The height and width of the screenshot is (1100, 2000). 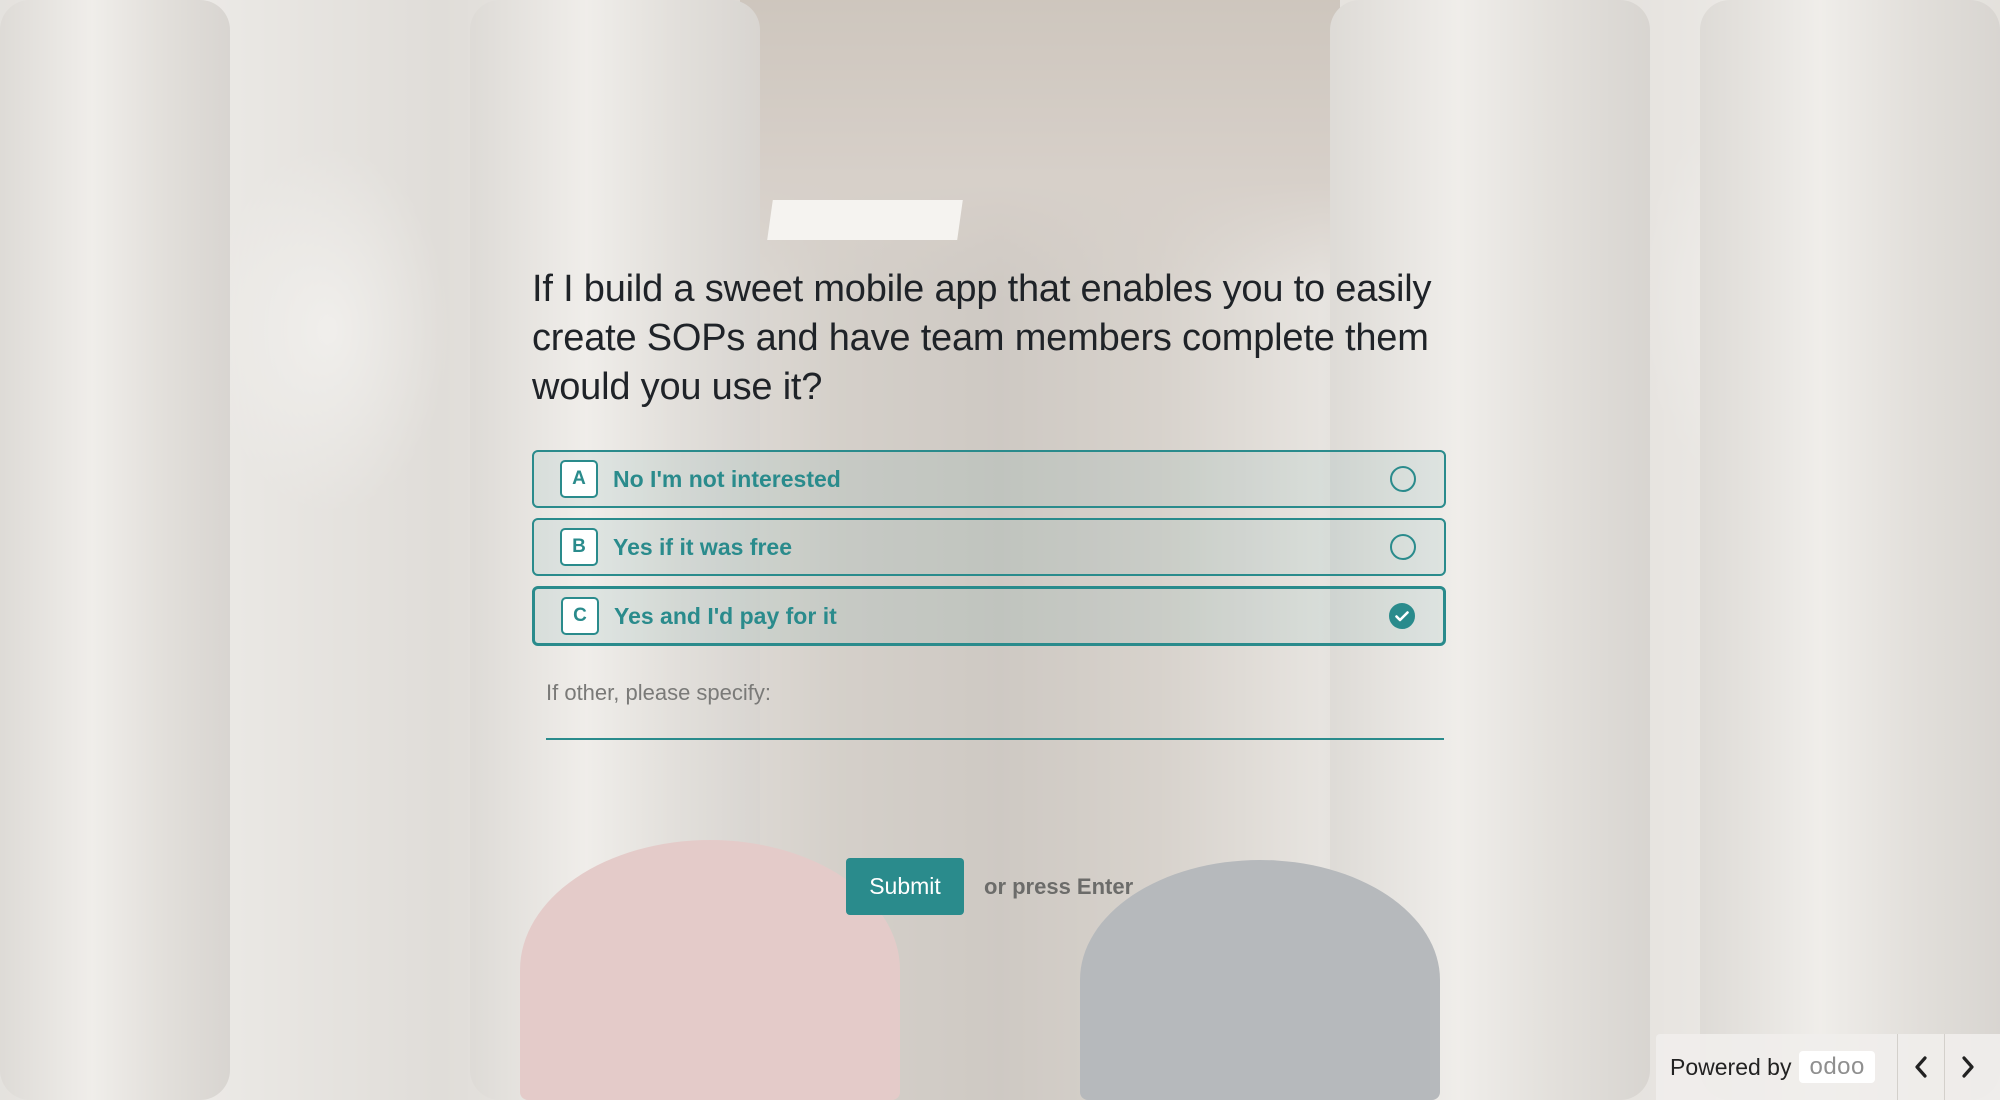 I want to click on next-page-button, so click(x=1967, y=1067).